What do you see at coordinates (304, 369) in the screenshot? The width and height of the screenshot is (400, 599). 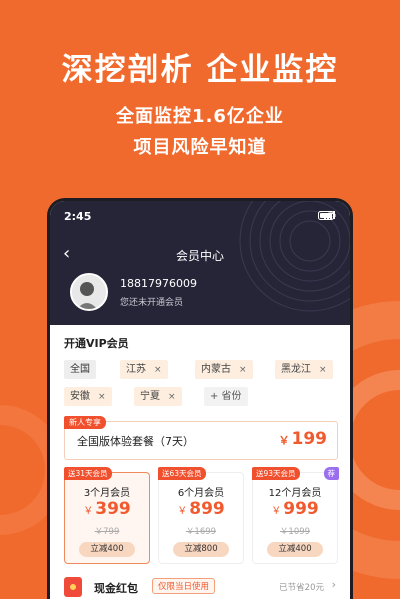 I see `region-chip-heilongjiang: 黑龙江 ×` at bounding box center [304, 369].